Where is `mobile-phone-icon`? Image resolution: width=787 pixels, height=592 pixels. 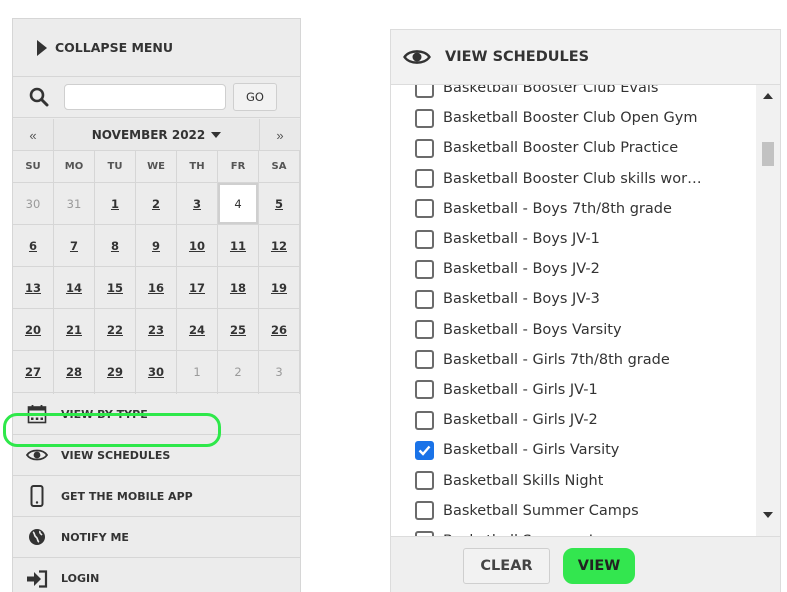
mobile-phone-icon is located at coordinates (37, 496).